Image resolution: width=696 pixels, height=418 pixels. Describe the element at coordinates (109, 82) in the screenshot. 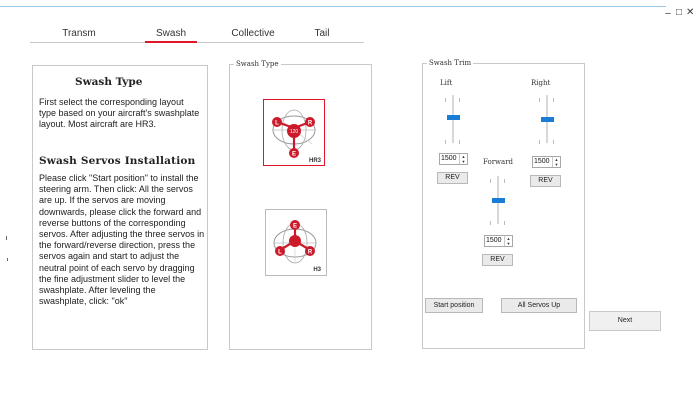

I see `swash-type-heading: Swash Type` at that location.